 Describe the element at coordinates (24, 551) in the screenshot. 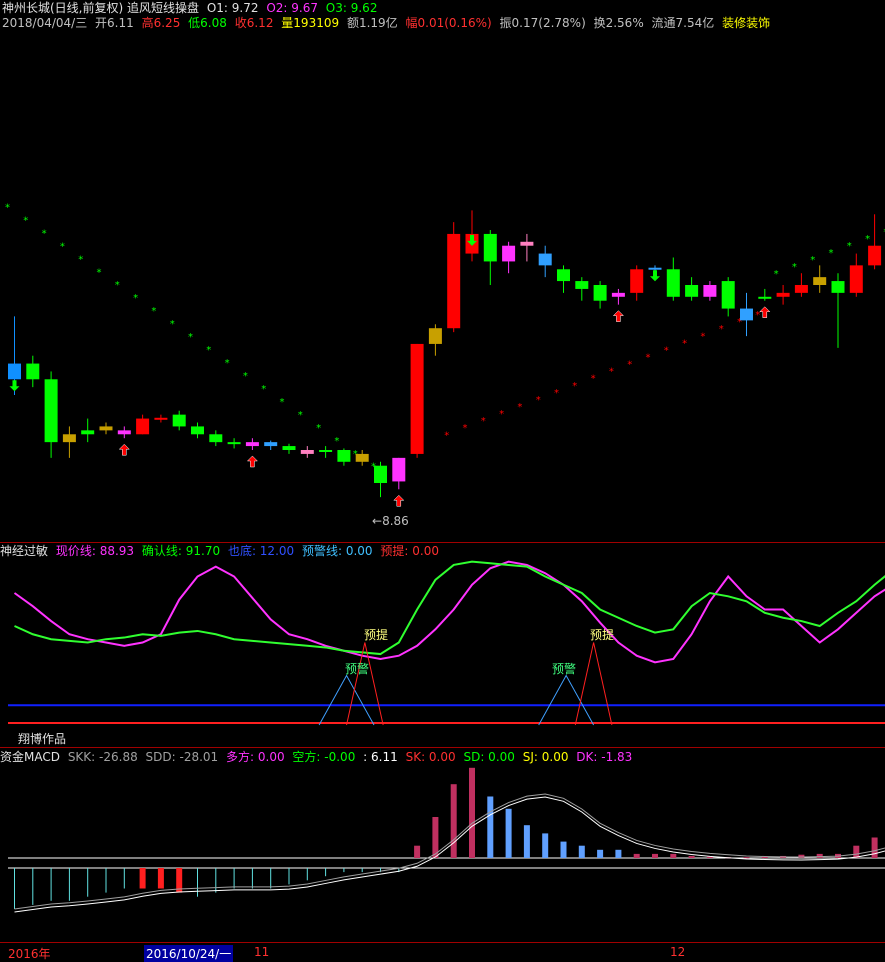

I see `indicator1-name: 神经过敏` at that location.